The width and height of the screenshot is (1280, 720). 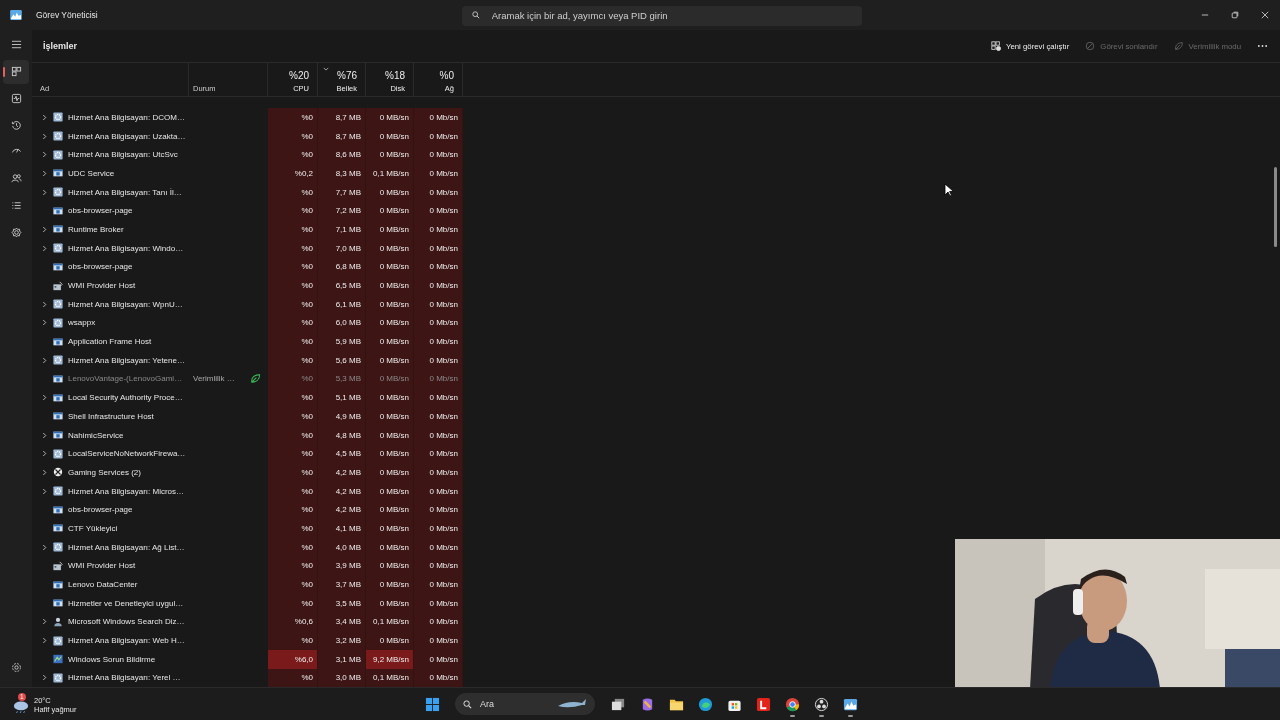 What do you see at coordinates (618, 704) in the screenshot?
I see `taskview-icon` at bounding box center [618, 704].